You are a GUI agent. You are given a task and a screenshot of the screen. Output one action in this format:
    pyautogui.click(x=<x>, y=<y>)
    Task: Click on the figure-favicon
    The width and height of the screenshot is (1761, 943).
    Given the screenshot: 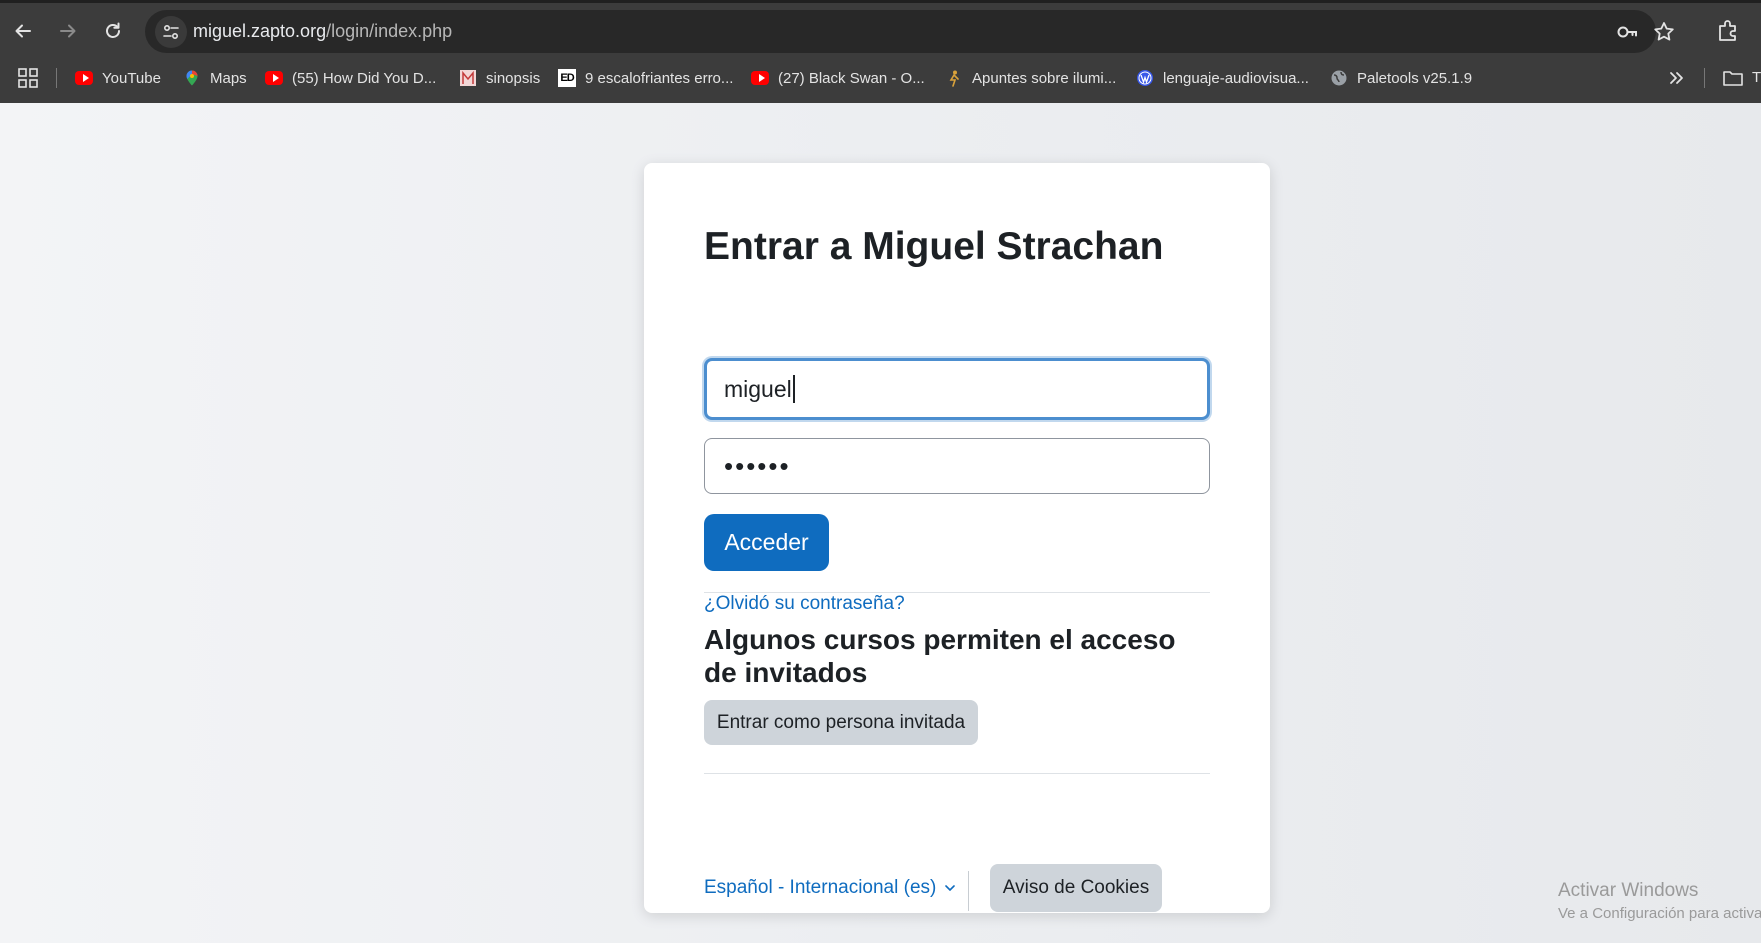 What is the action you would take?
    pyautogui.click(x=954, y=78)
    